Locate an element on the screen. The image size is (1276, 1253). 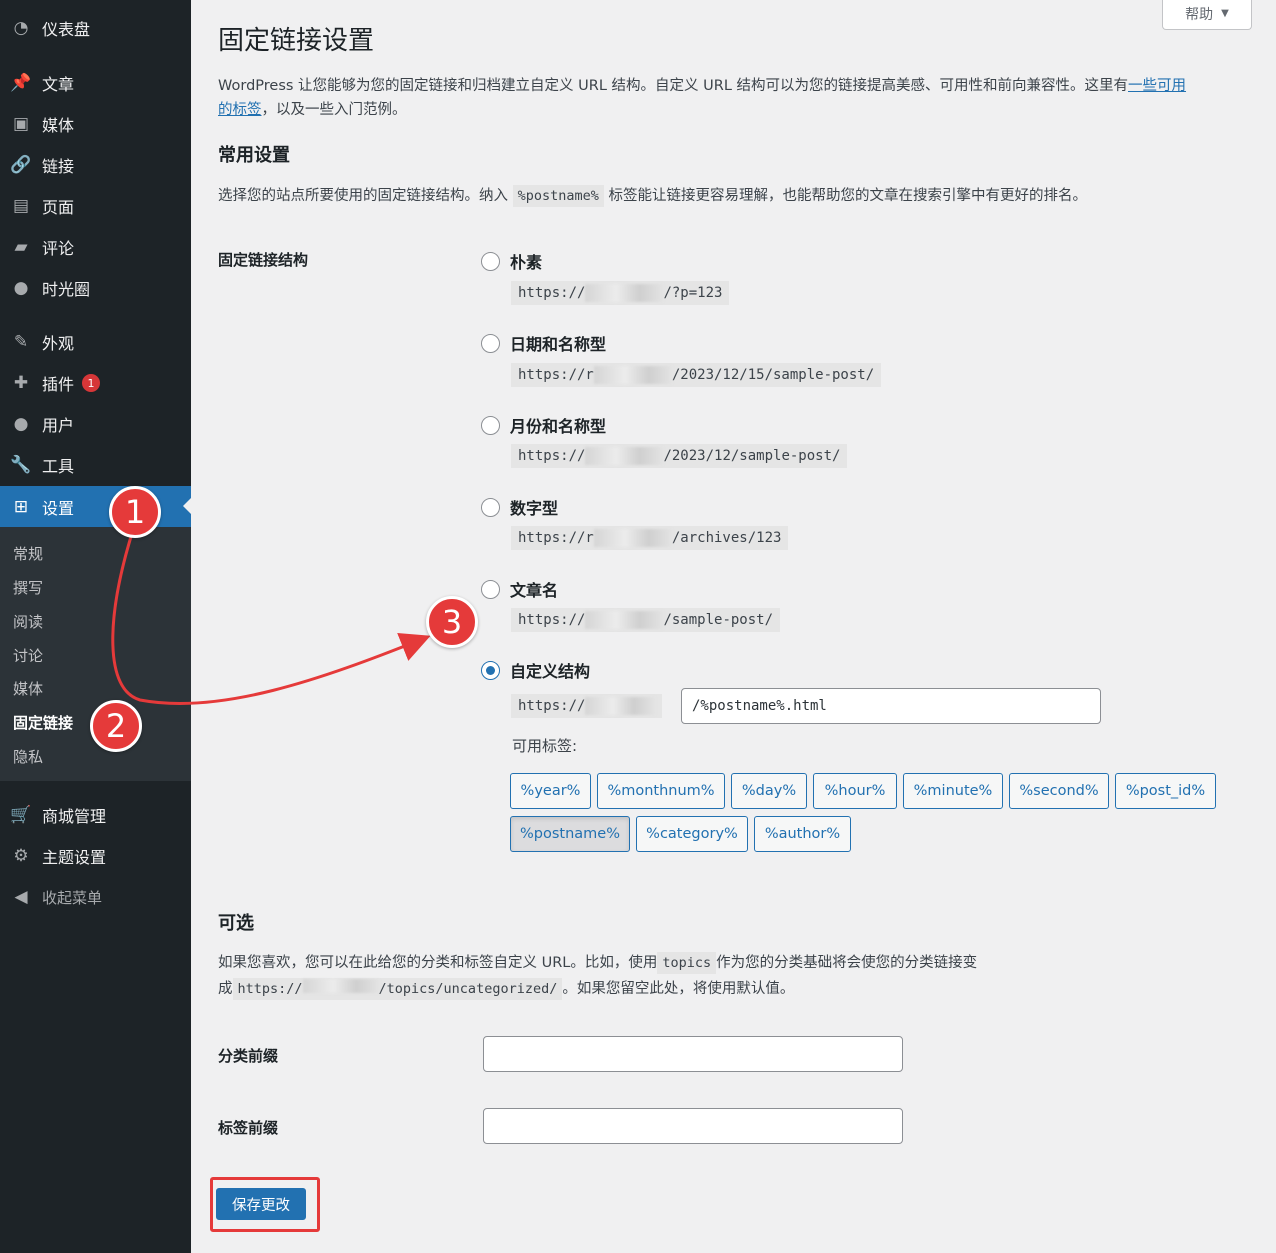
dashboard-icon: ◔ is located at coordinates (21, 28).